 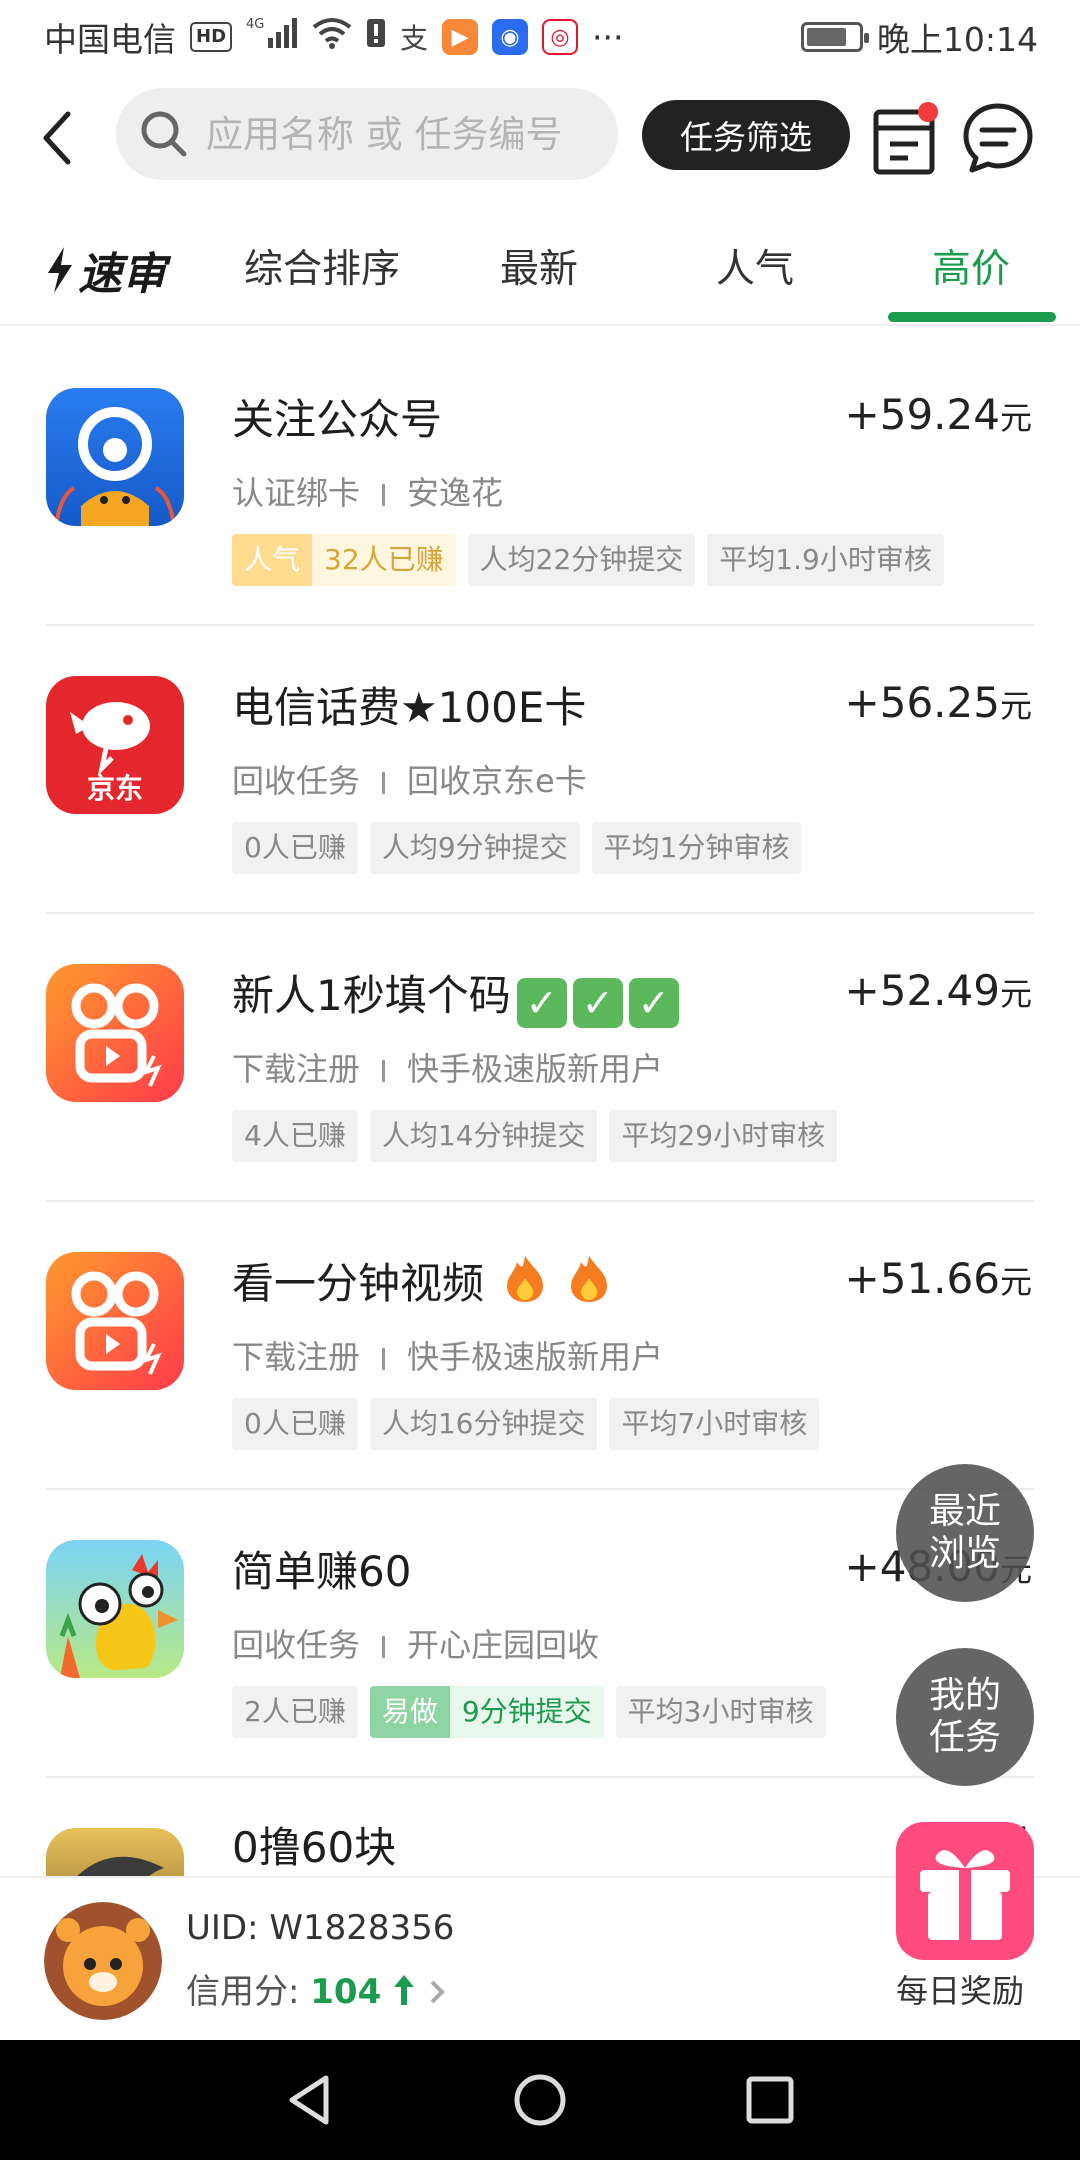 I want to click on nav-back-icon, so click(x=310, y=2100).